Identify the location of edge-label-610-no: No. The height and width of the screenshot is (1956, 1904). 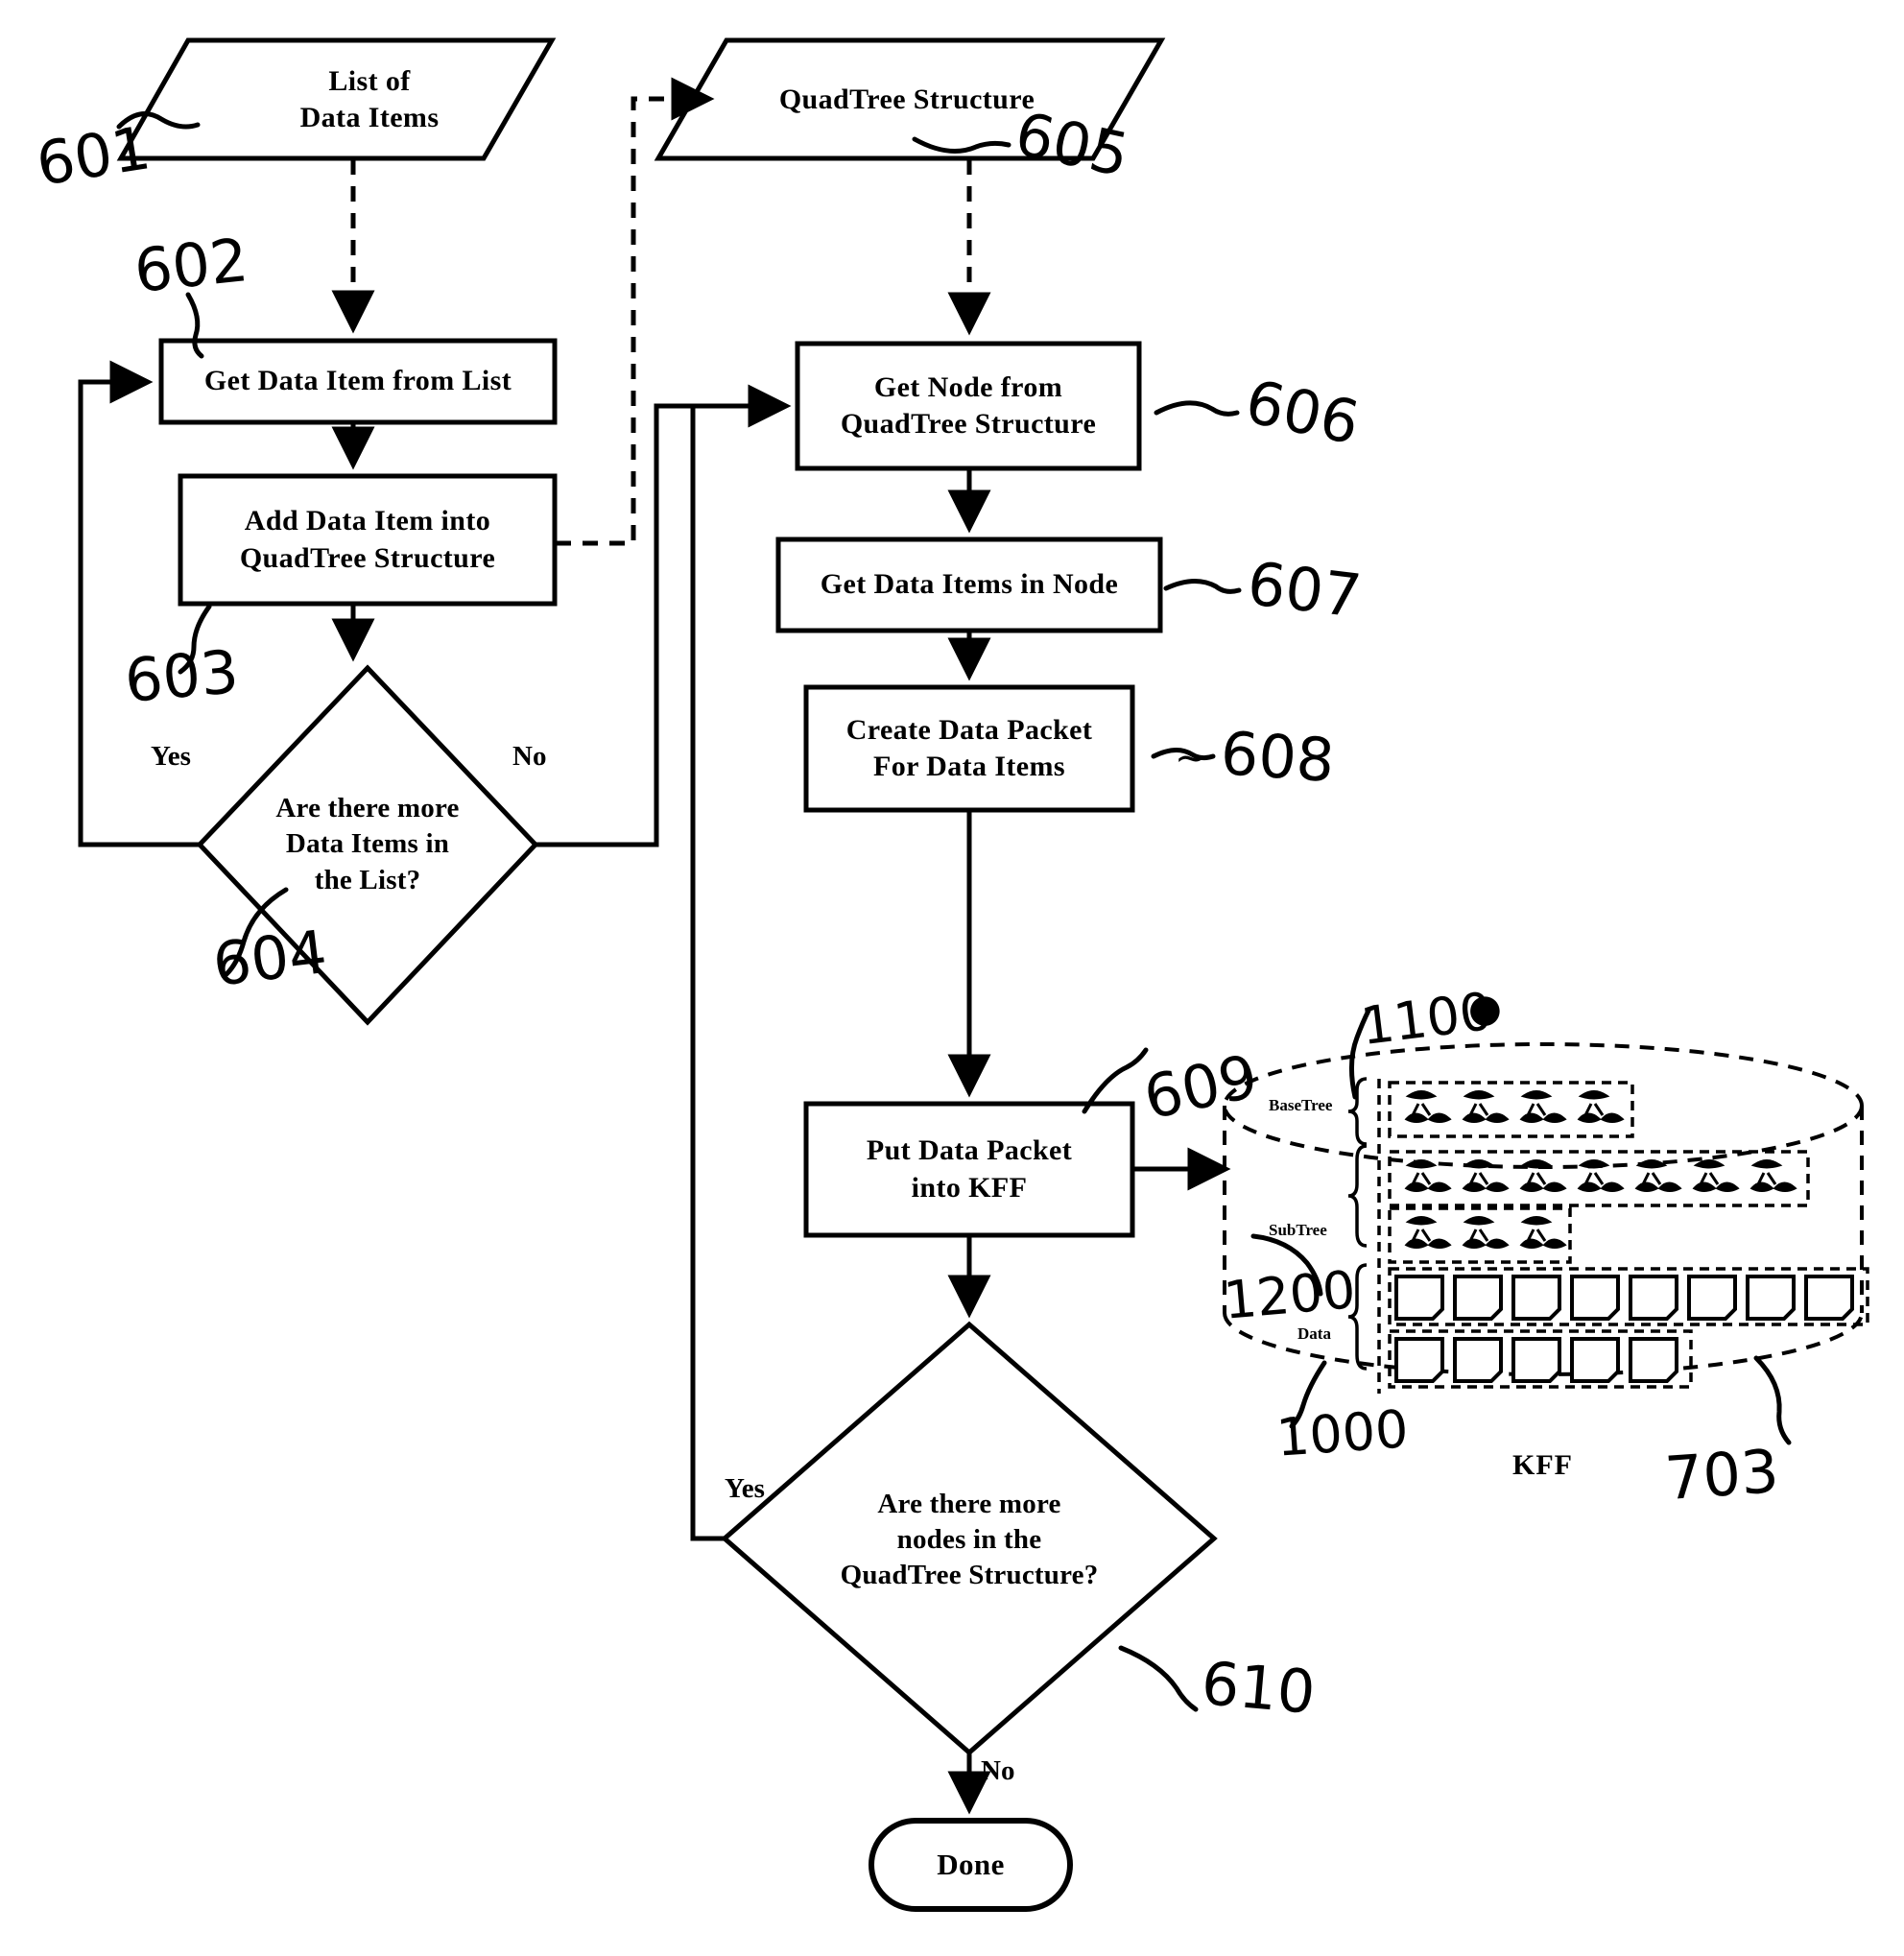
(998, 1770).